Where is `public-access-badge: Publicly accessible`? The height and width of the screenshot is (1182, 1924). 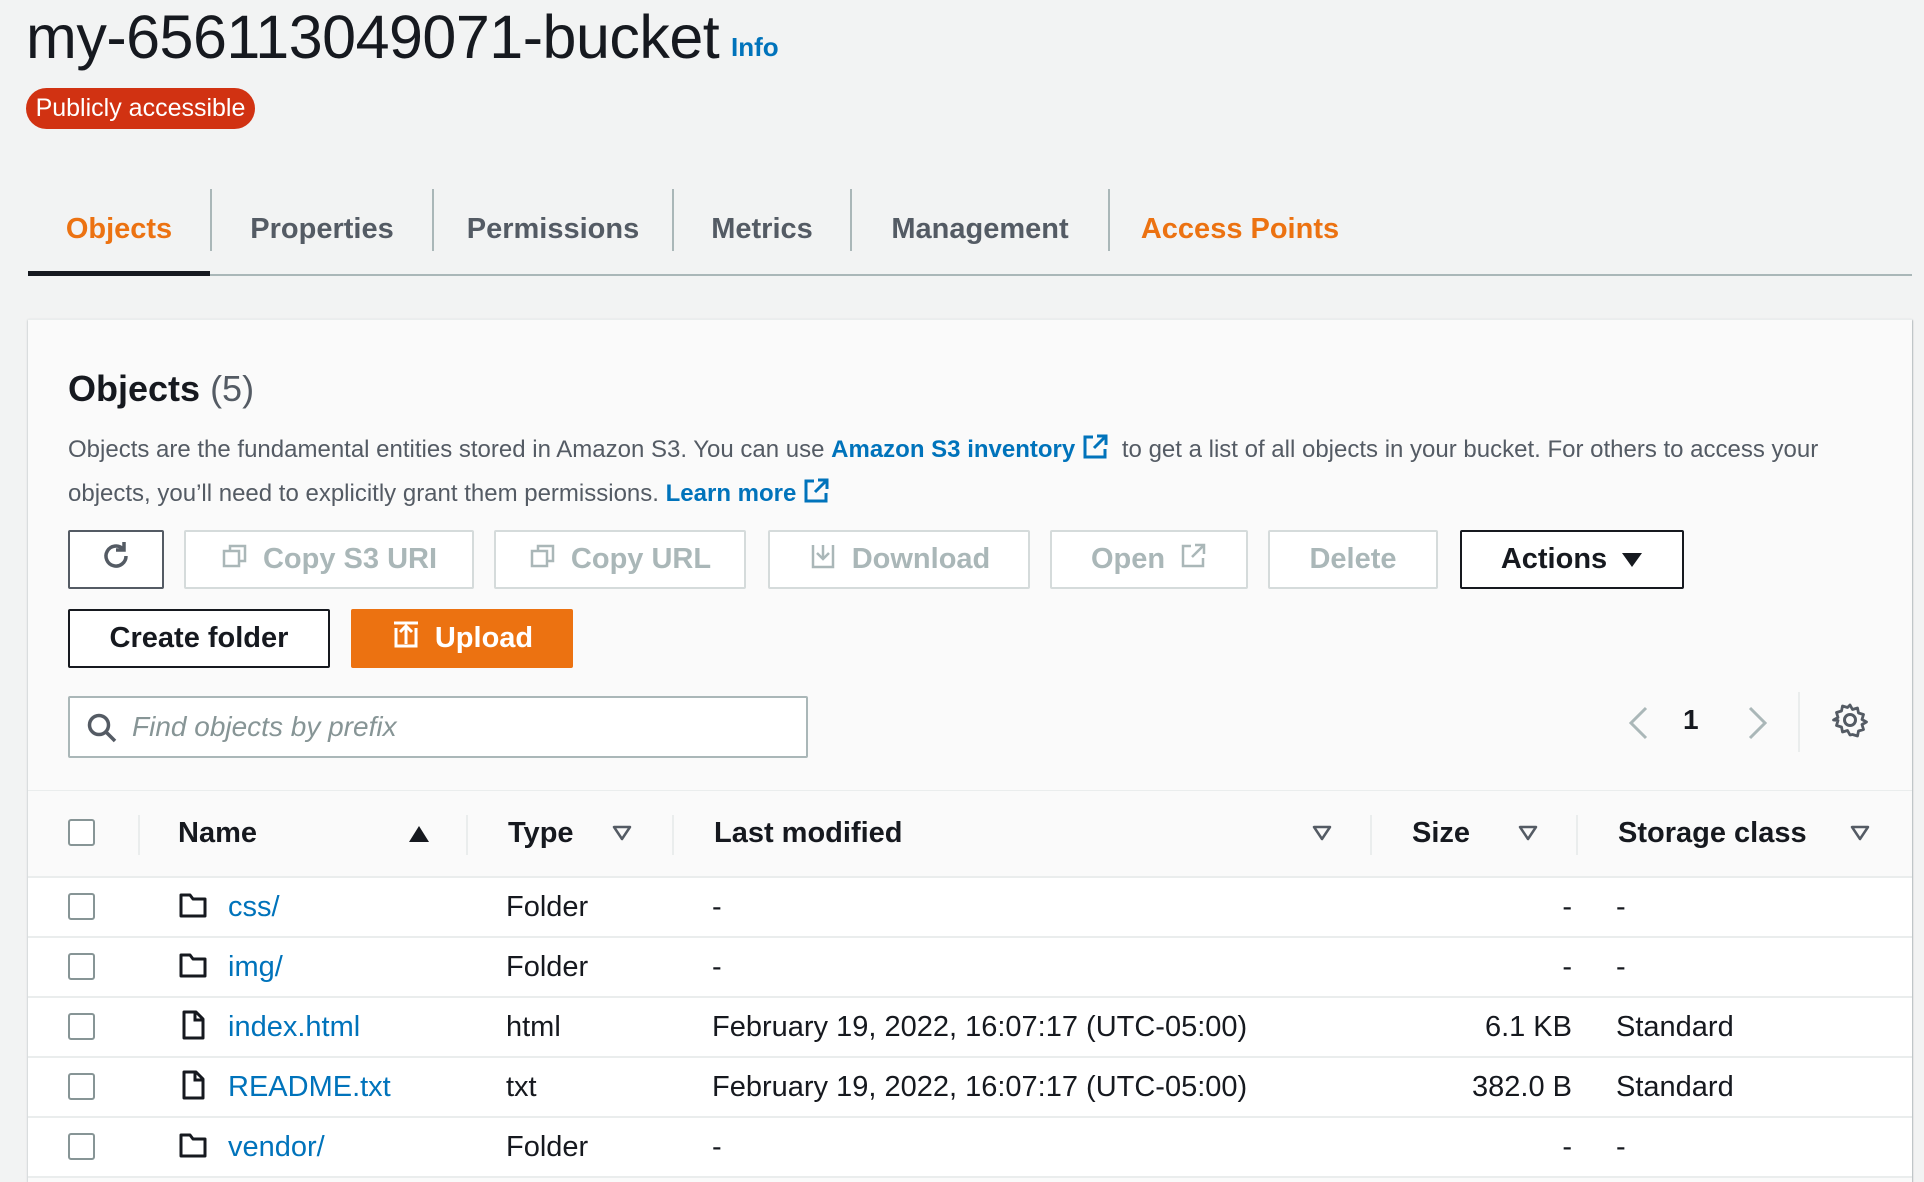 public-access-badge: Publicly accessible is located at coordinates (140, 108).